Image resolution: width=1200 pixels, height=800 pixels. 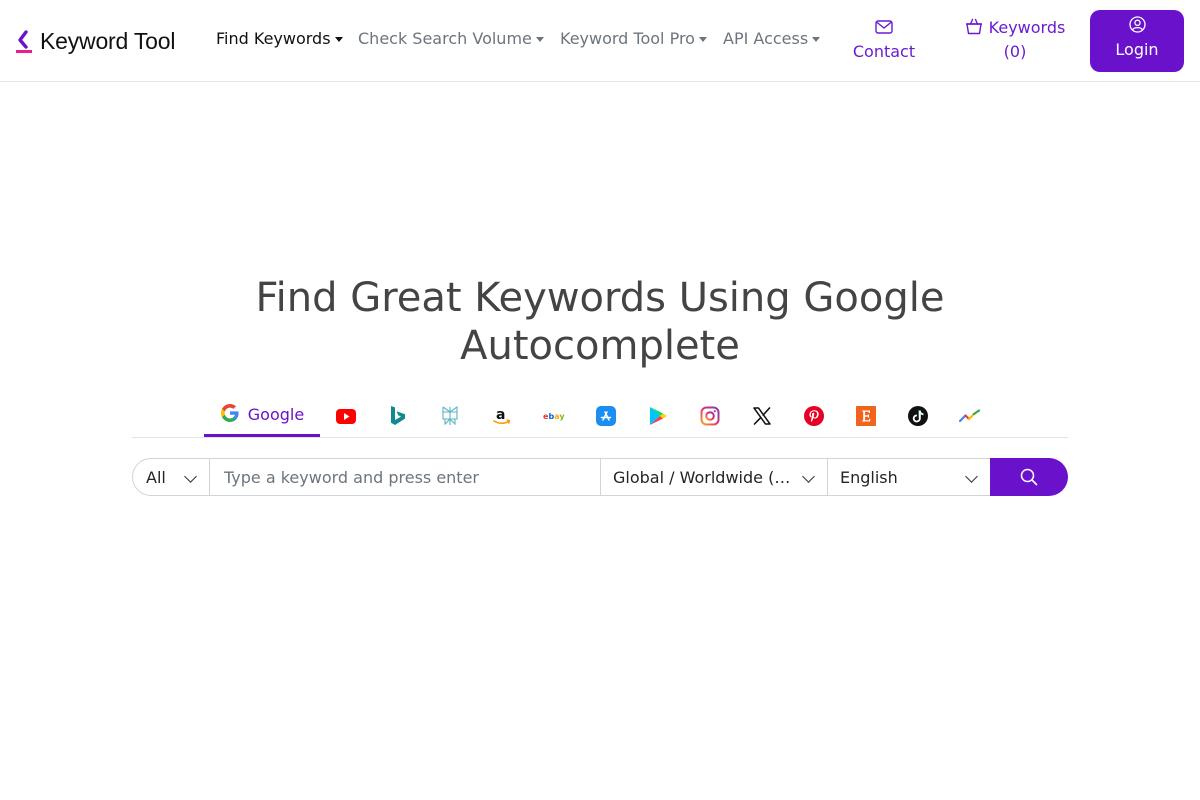 I want to click on tab-google-label: Google, so click(x=276, y=414).